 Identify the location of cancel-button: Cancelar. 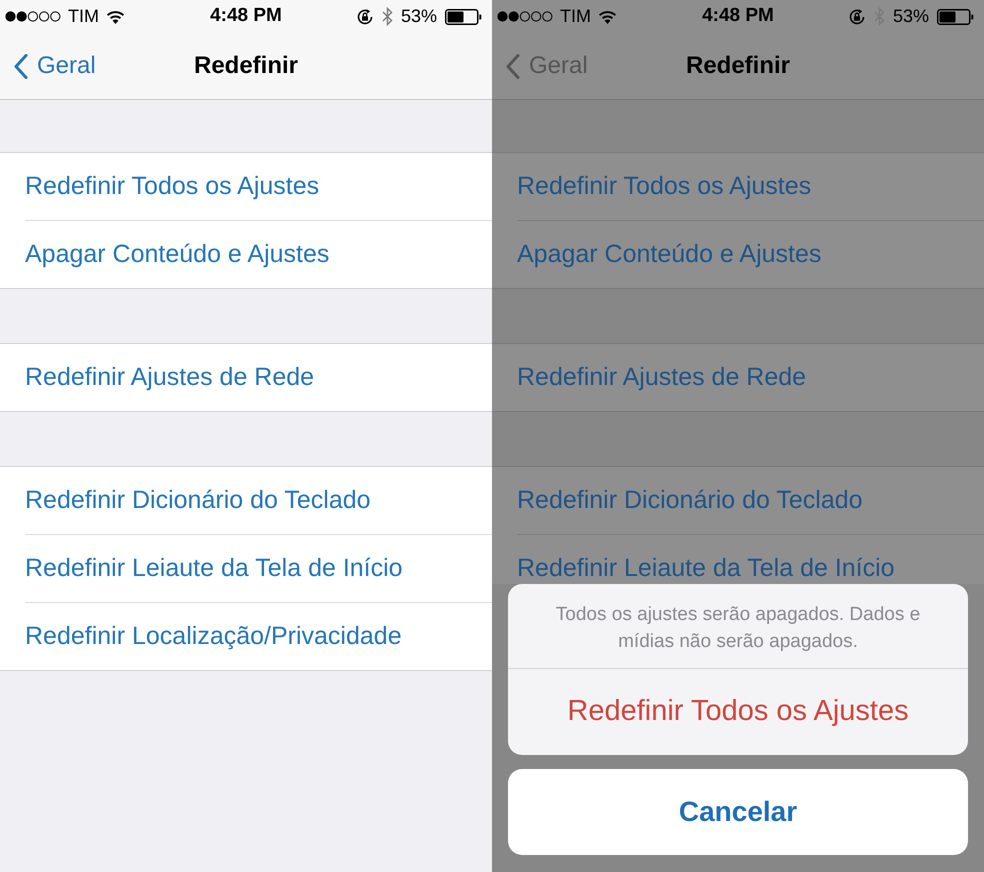
(738, 812).